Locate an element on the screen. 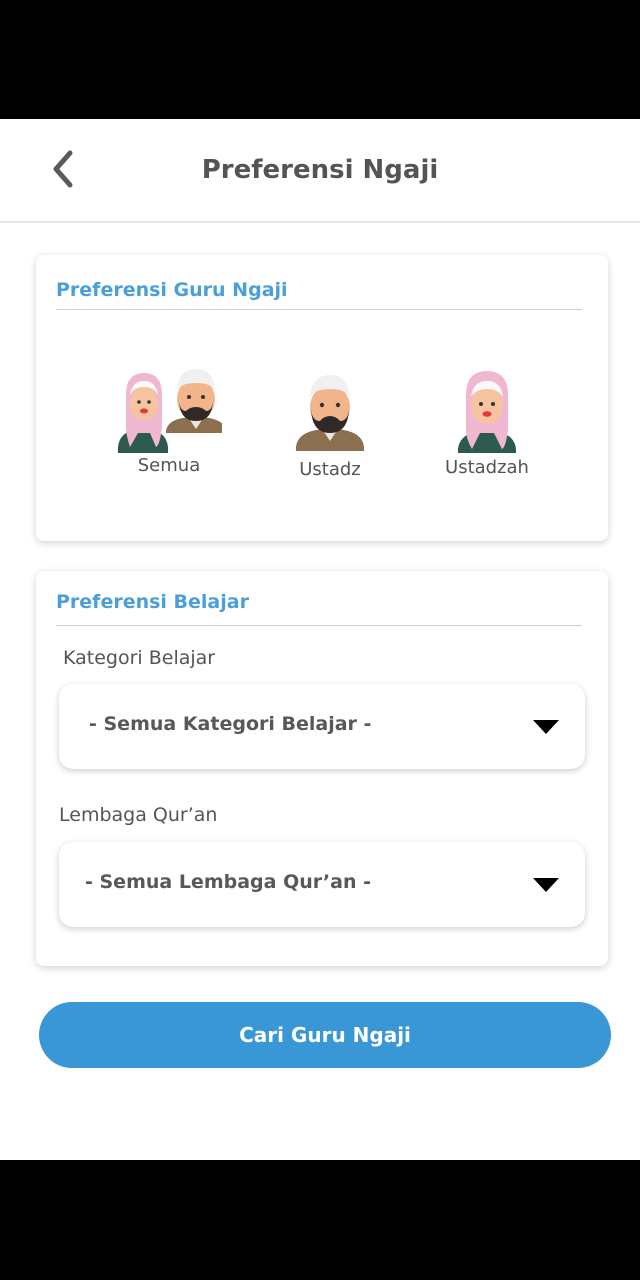  lembaga-dropdown: - Semua Lembaga Qur’an - is located at coordinates (322, 884).